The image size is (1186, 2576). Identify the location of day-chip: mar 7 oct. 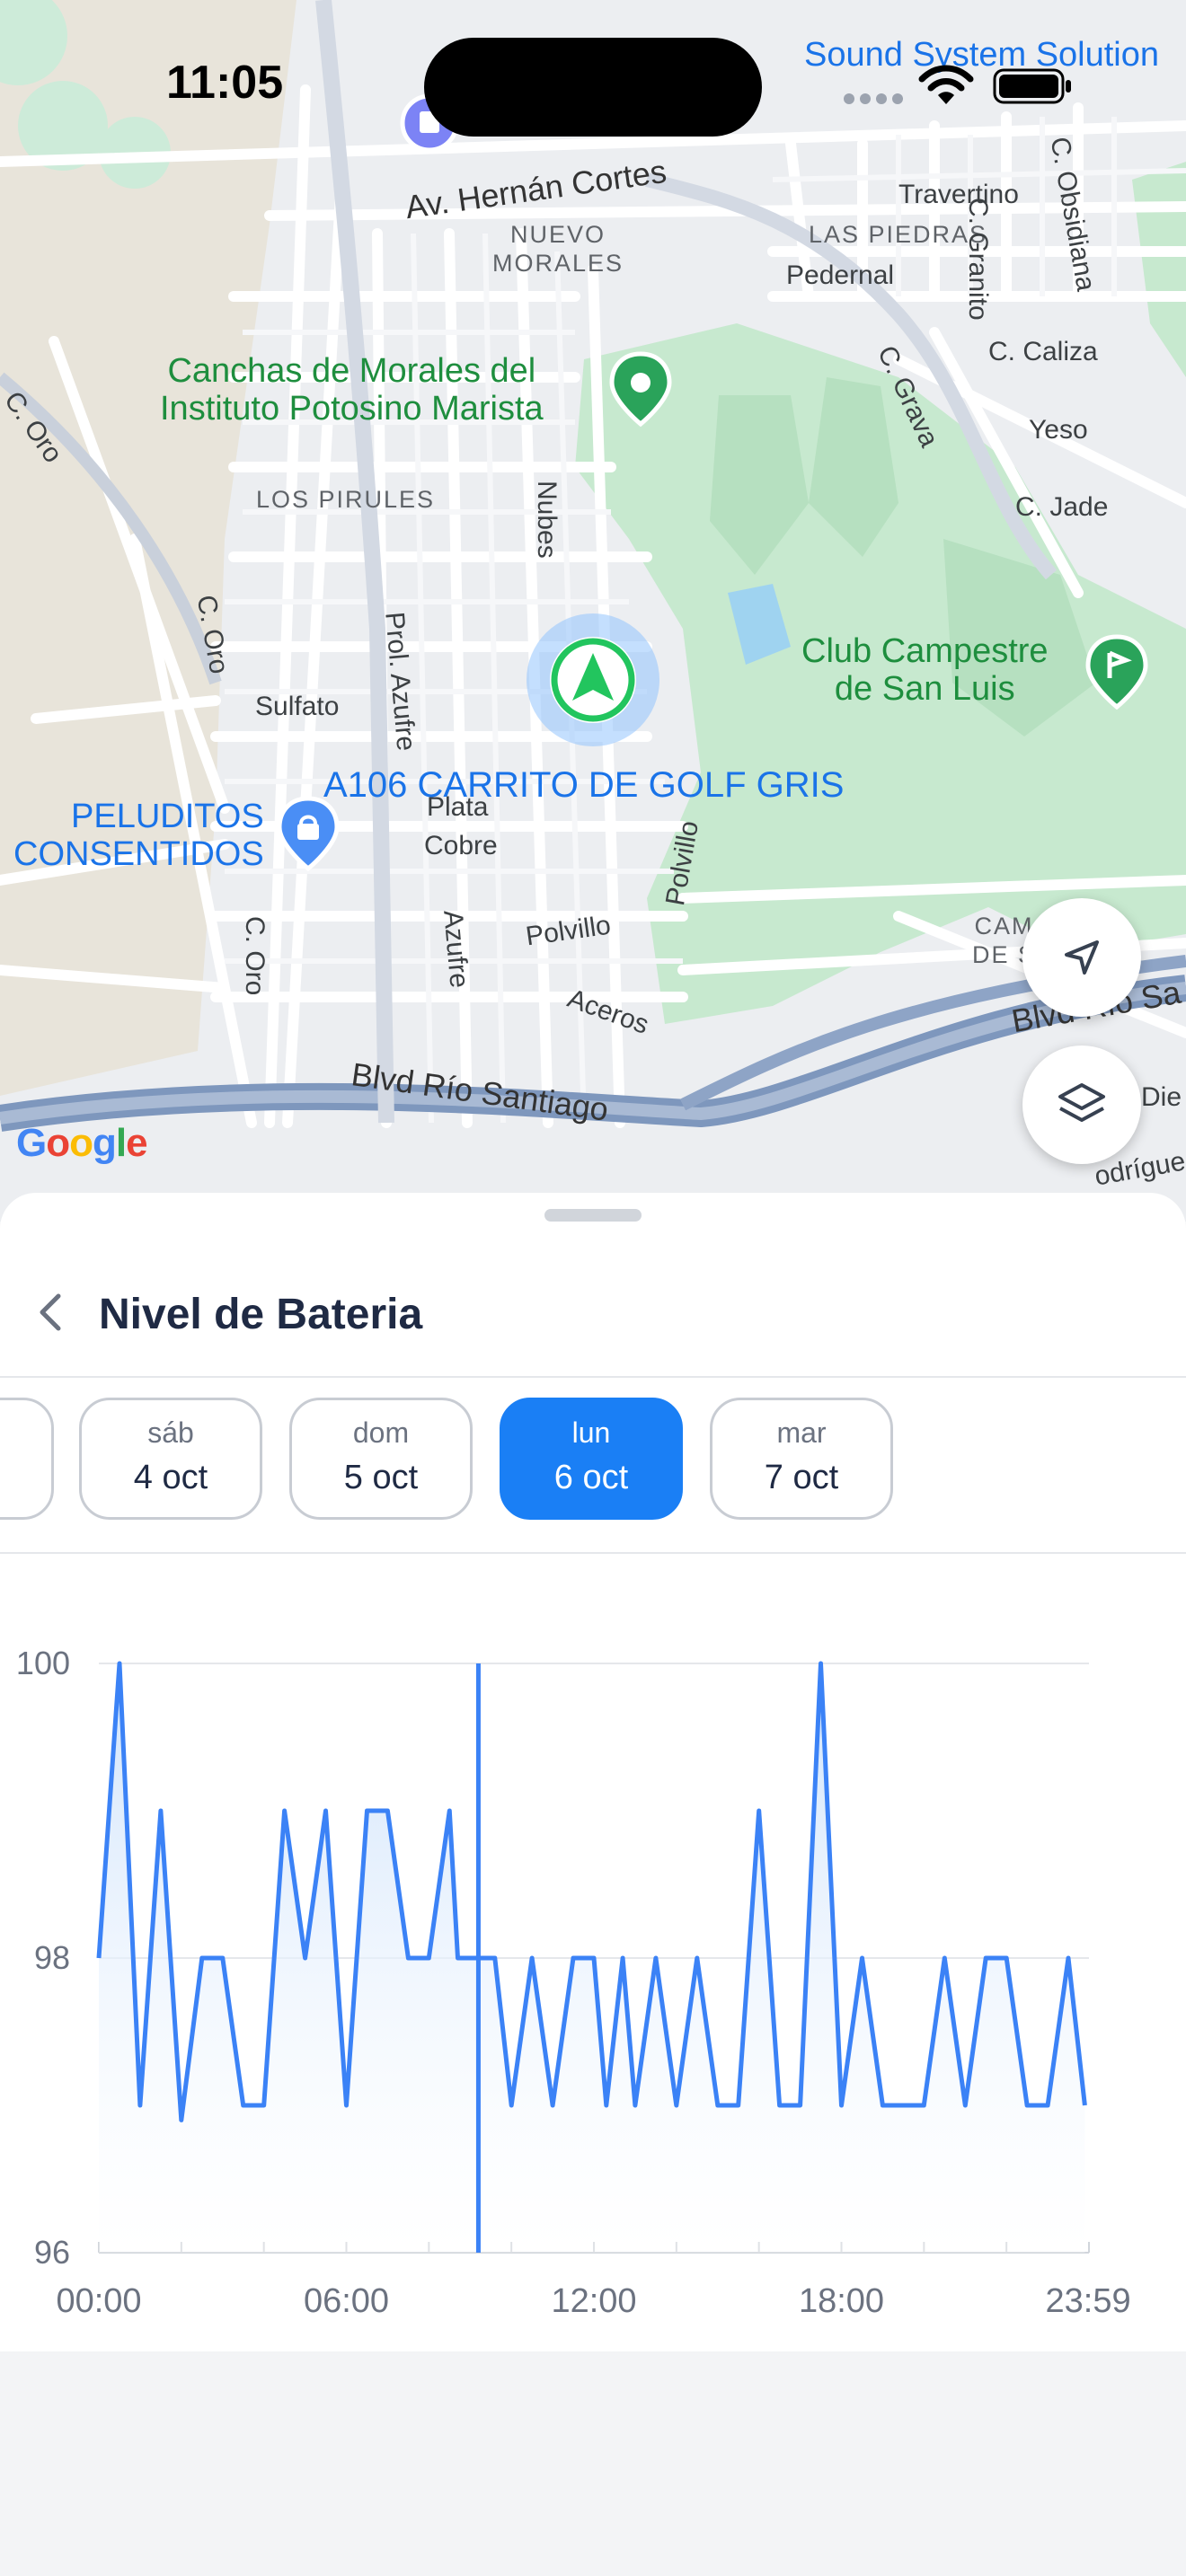
(801, 1459).